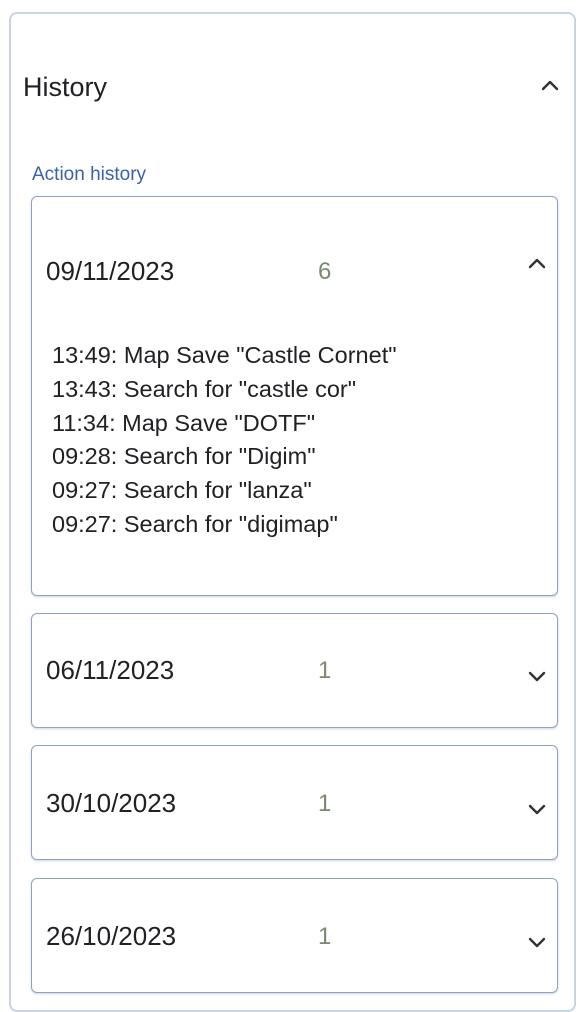 The height and width of the screenshot is (1012, 582). I want to click on history-entry: 11:34: Map Save "DOTF", so click(184, 422).